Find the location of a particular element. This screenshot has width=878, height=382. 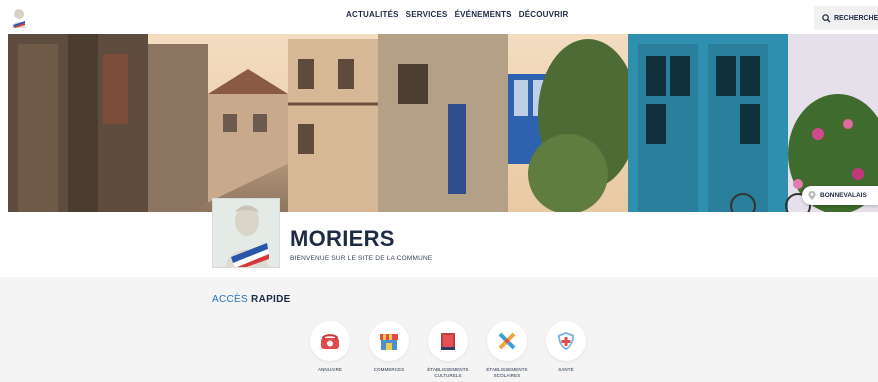

health-shield-icon is located at coordinates (566, 341).